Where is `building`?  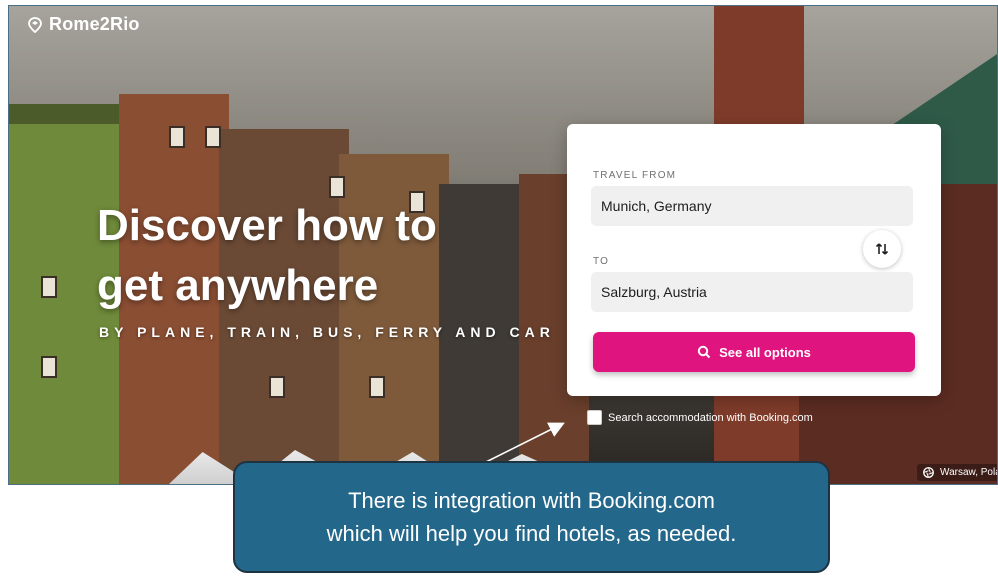
building is located at coordinates (69, 114).